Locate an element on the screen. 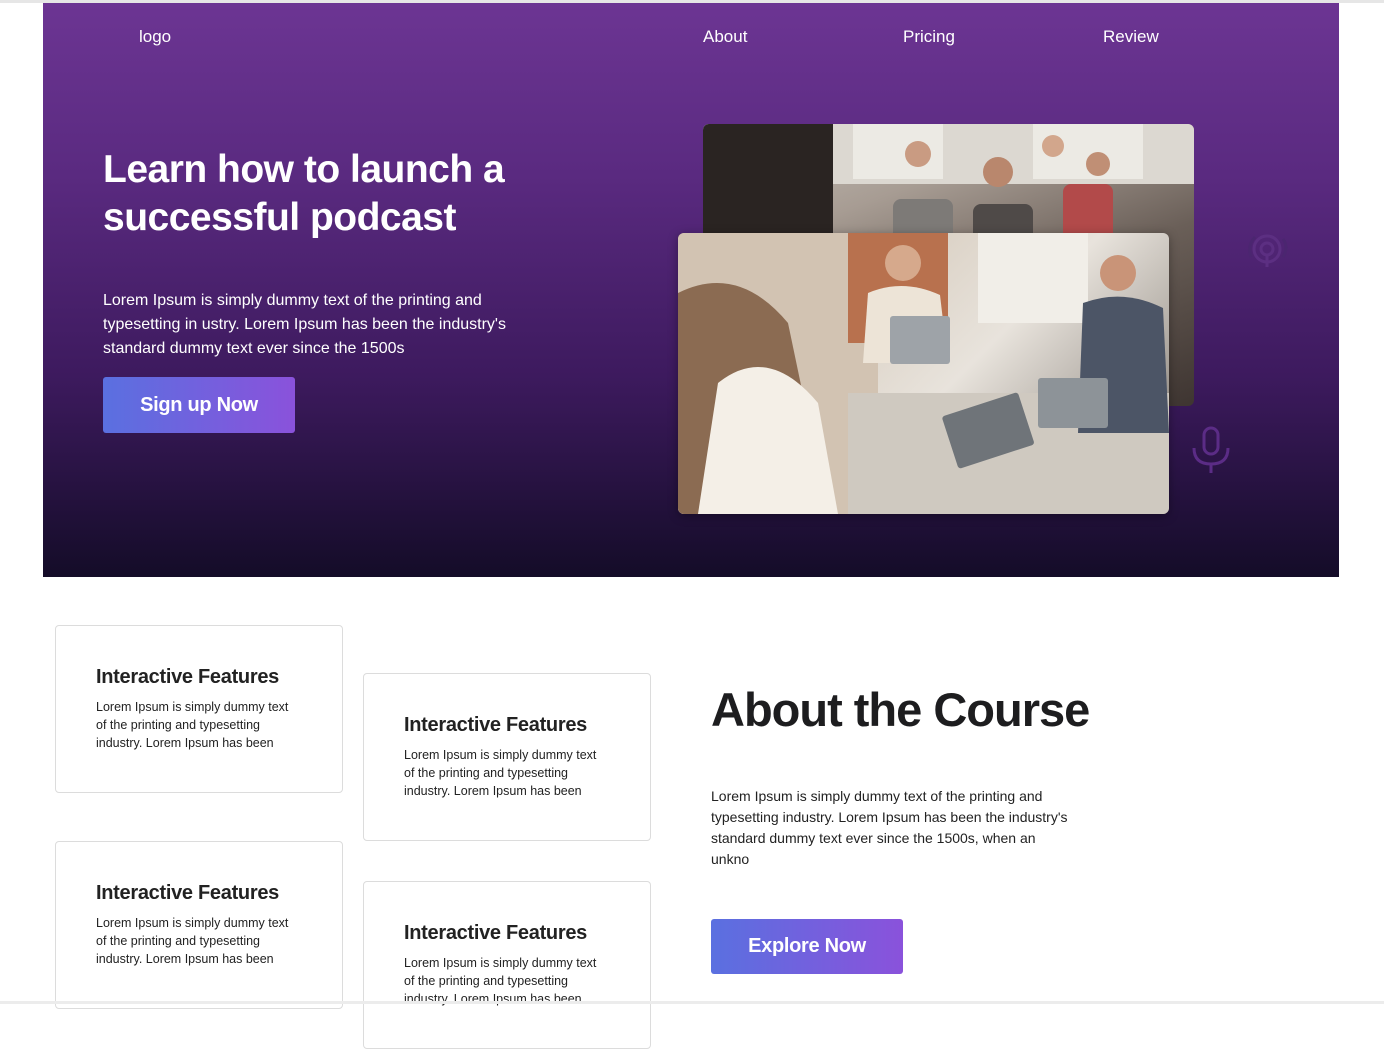 Image resolution: width=1384 pixels, height=1049 pixels. hero-title: Learn how to launch a successful podcast is located at coordinates (304, 193).